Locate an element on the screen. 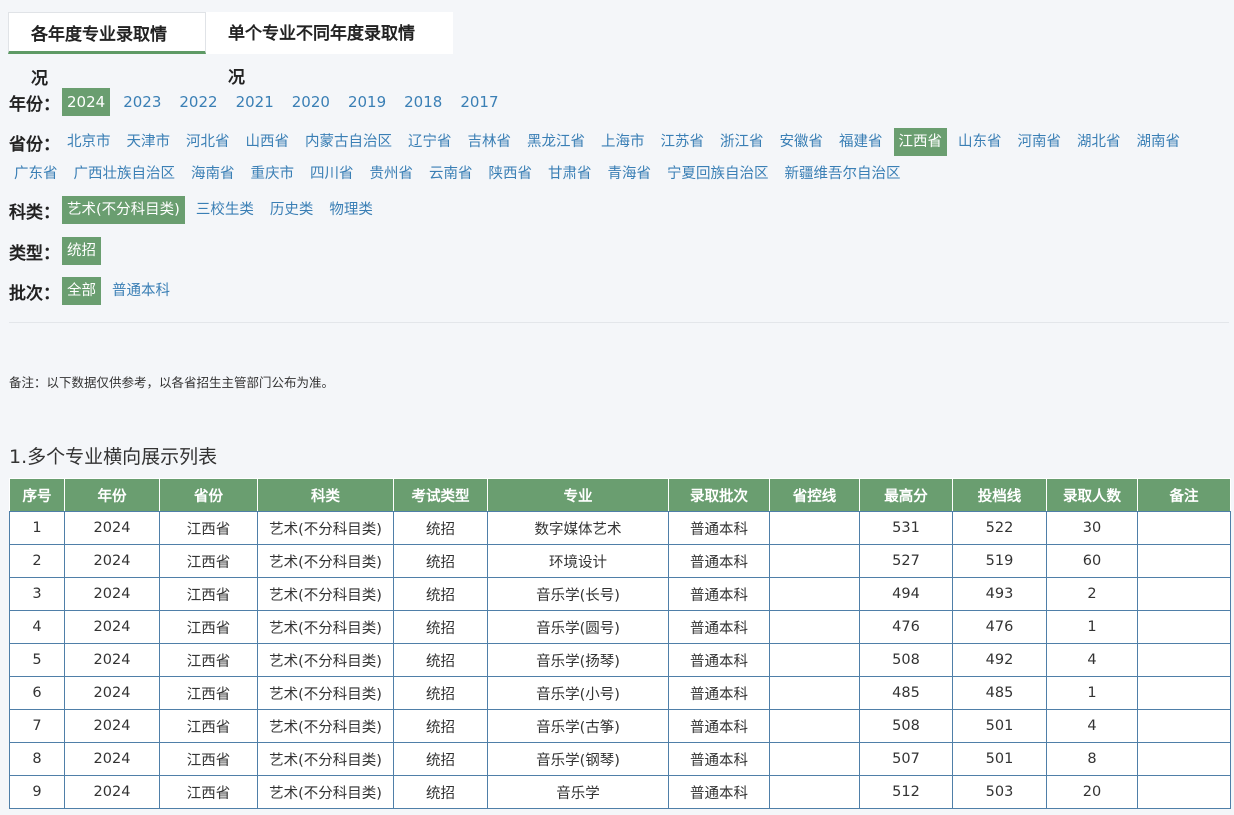 This screenshot has height=815, width=1234. province-option: 新疆维吾尔自治区 is located at coordinates (843, 174).